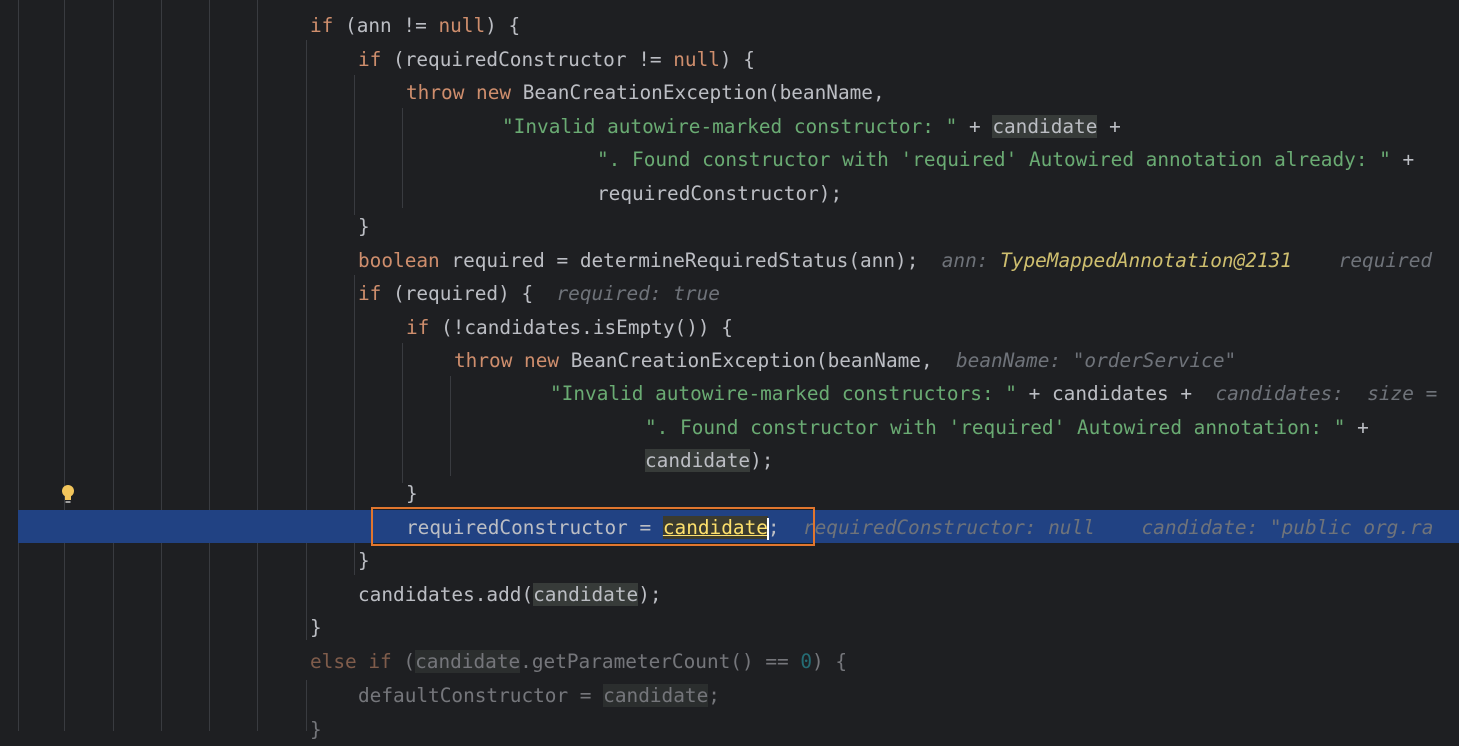 The width and height of the screenshot is (1459, 746). Describe the element at coordinates (527, 59) in the screenshot. I see `code-token: (requiredConstructor !=` at that location.